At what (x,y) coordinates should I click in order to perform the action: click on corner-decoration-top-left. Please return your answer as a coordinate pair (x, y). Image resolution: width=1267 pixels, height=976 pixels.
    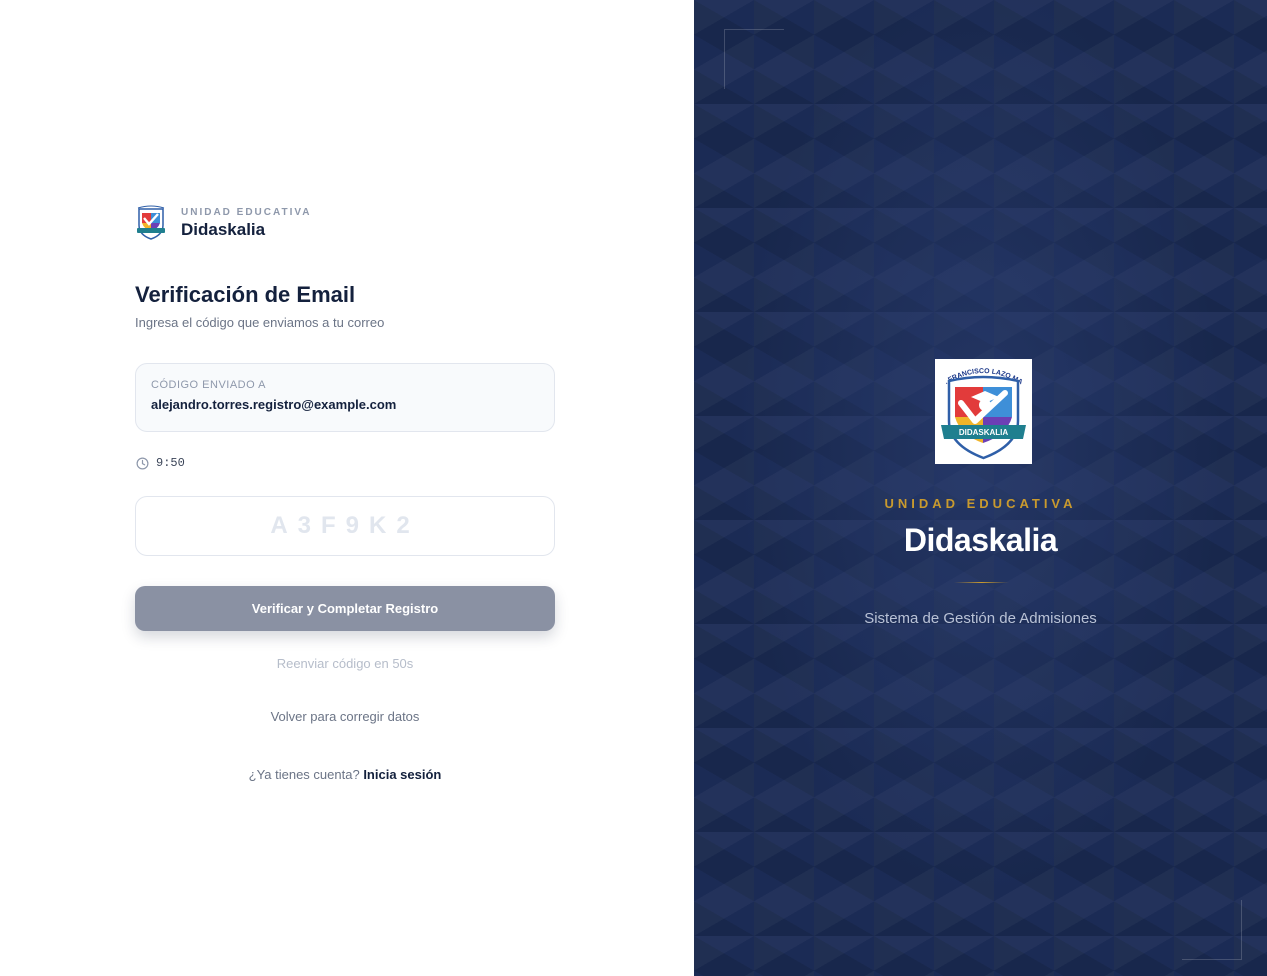
    Looking at the image, I should click on (754, 59).